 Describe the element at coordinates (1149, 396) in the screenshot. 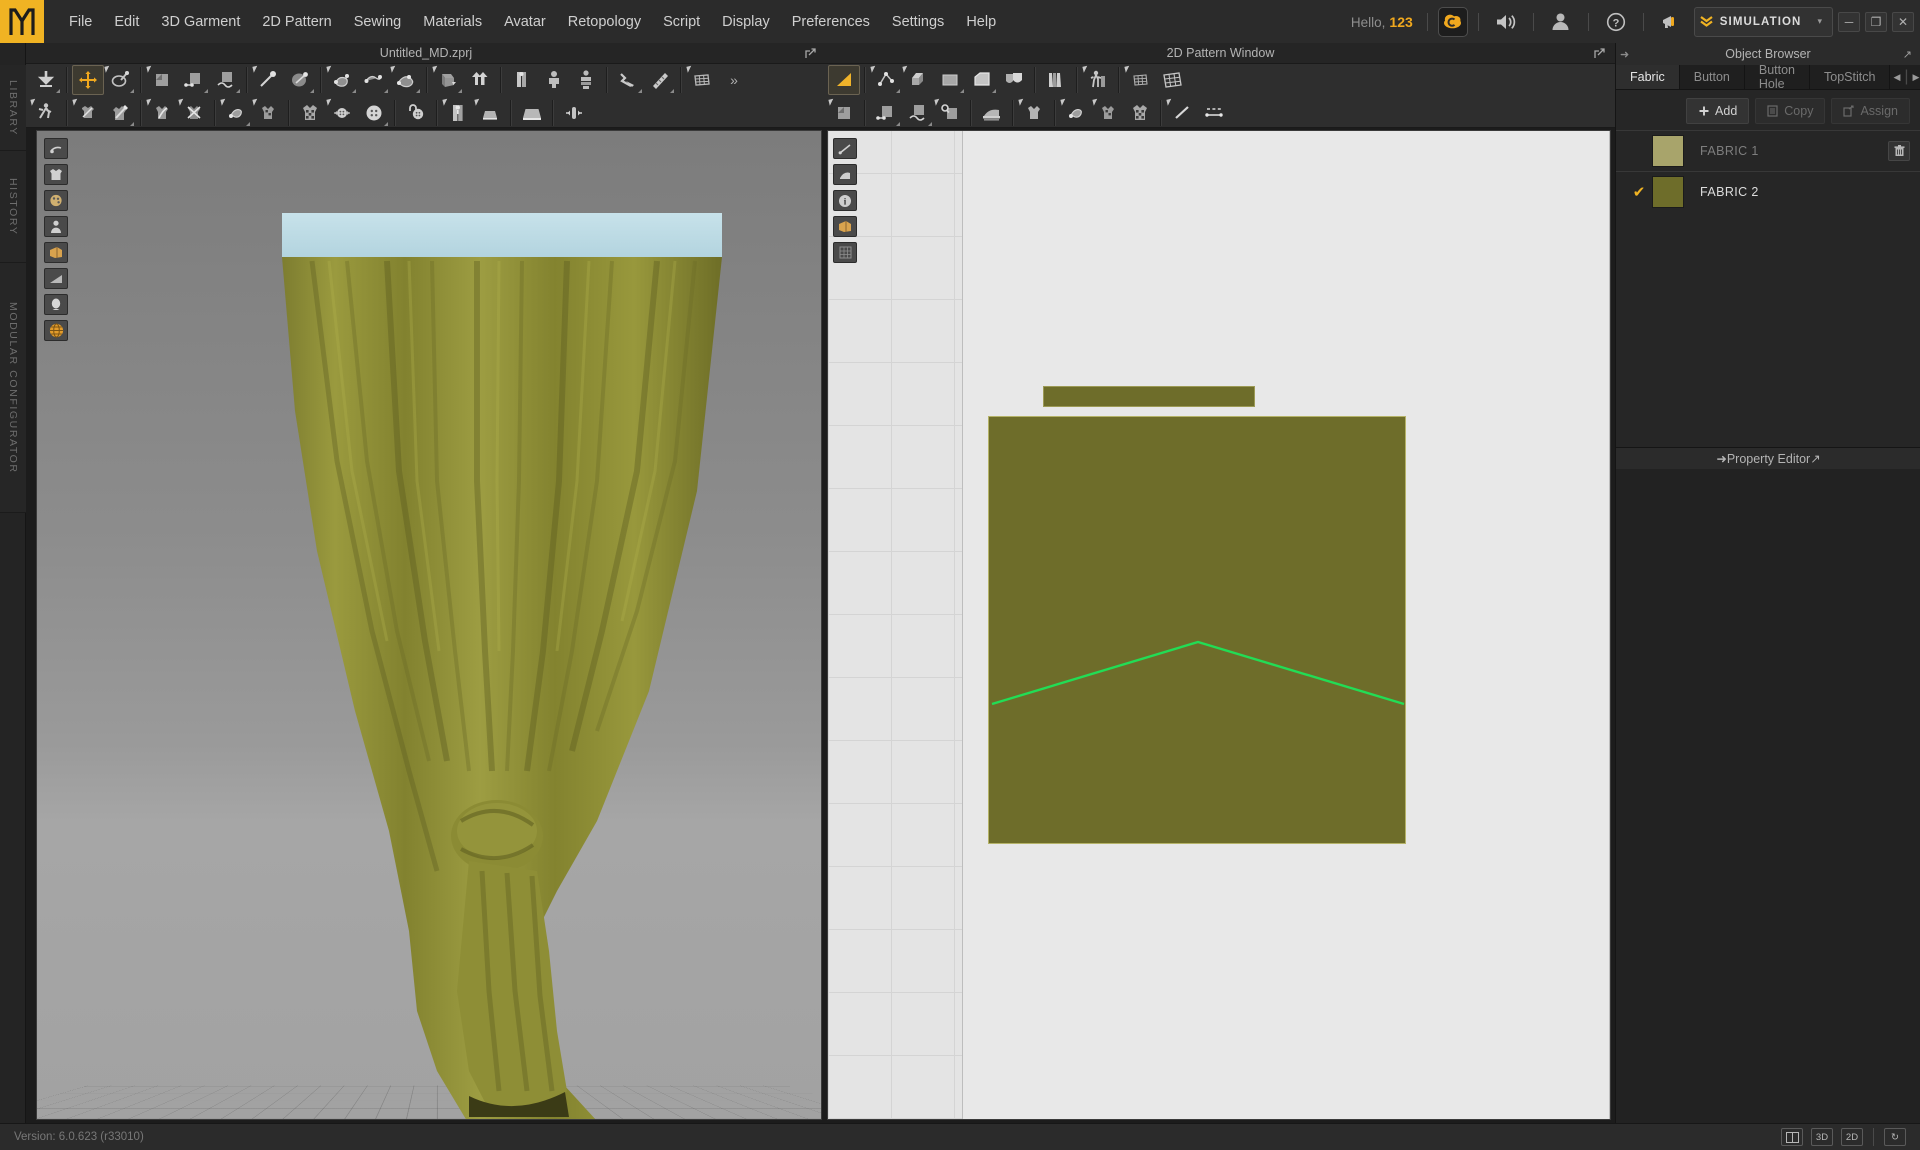

I see `waistband-pattern` at that location.